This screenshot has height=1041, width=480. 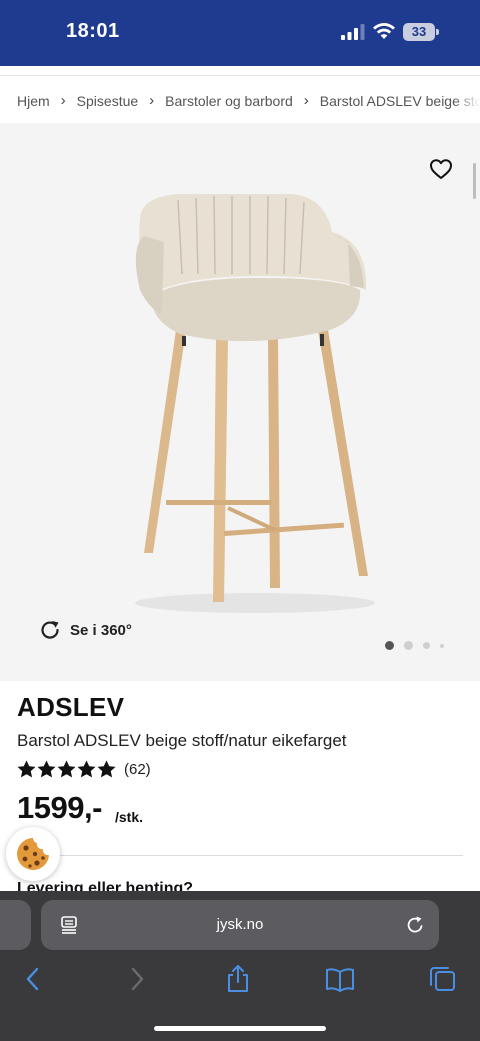 What do you see at coordinates (437, 32) in the screenshot?
I see `battery-tip` at bounding box center [437, 32].